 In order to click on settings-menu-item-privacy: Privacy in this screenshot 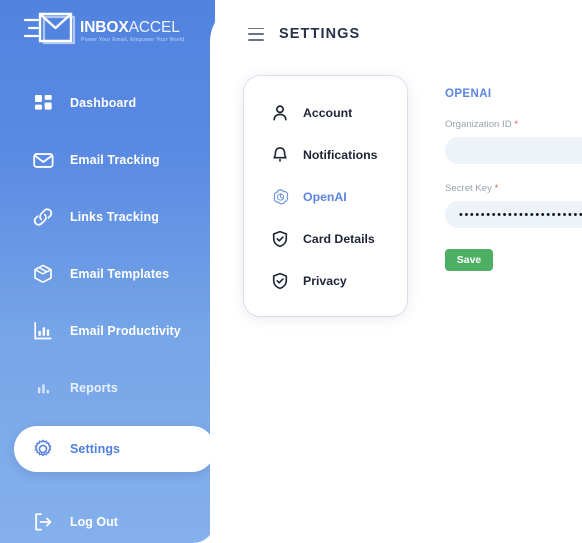, I will do `click(325, 281)`.